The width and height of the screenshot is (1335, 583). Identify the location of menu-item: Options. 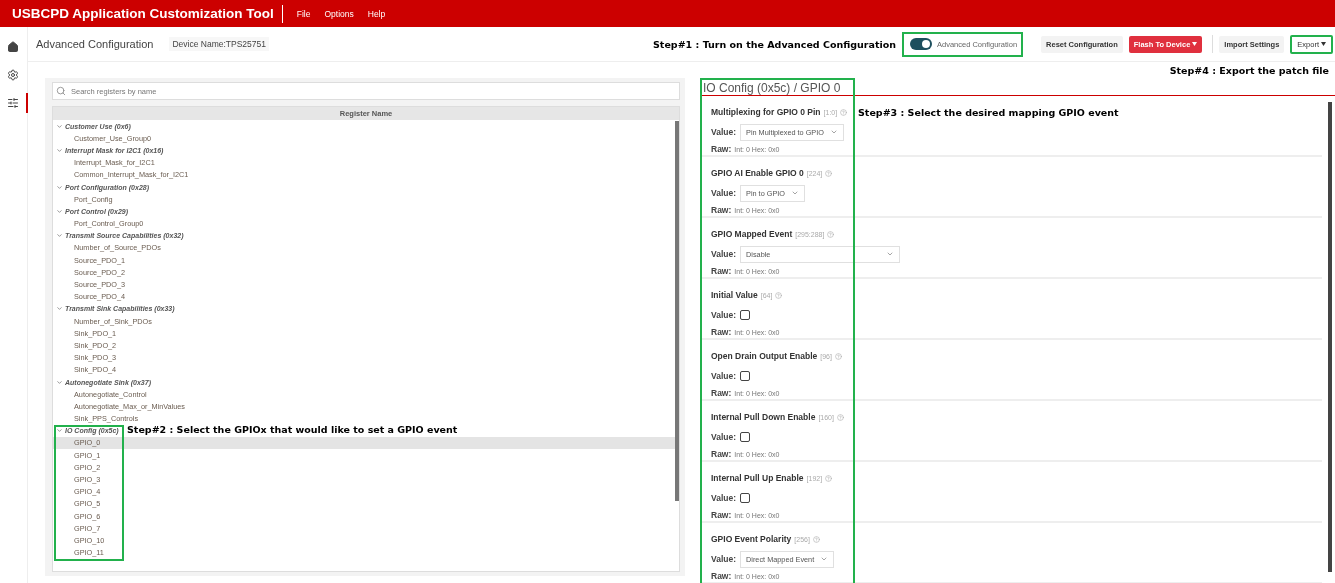
(339, 13).